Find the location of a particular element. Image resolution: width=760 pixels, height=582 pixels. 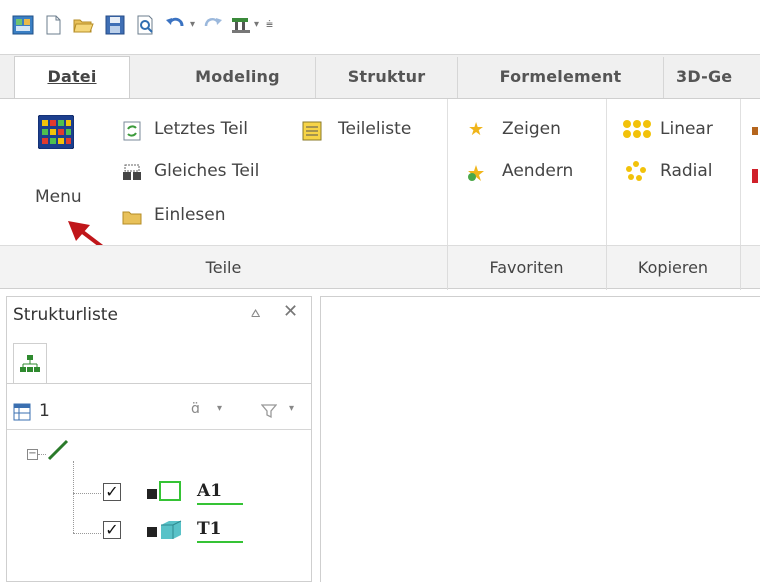

radial-button: Radial is located at coordinates (686, 171).